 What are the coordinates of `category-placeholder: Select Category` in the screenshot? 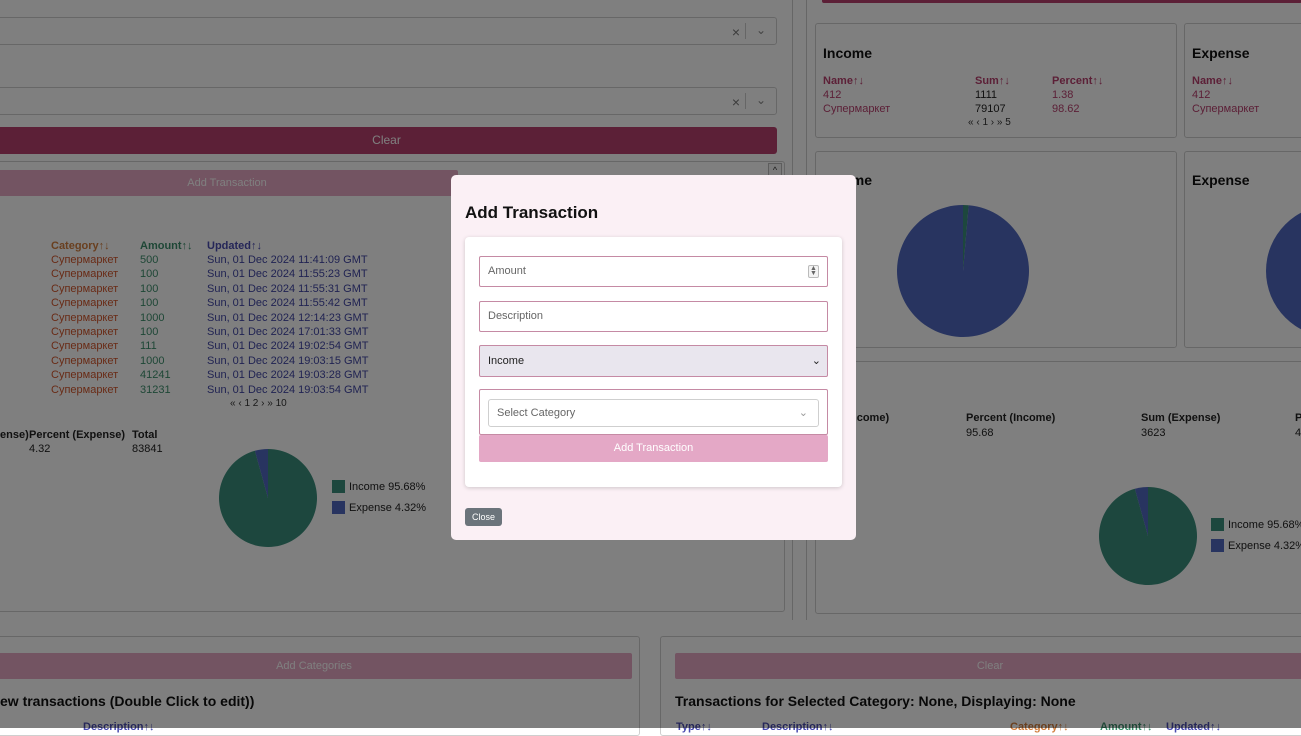 It's located at (536, 413).